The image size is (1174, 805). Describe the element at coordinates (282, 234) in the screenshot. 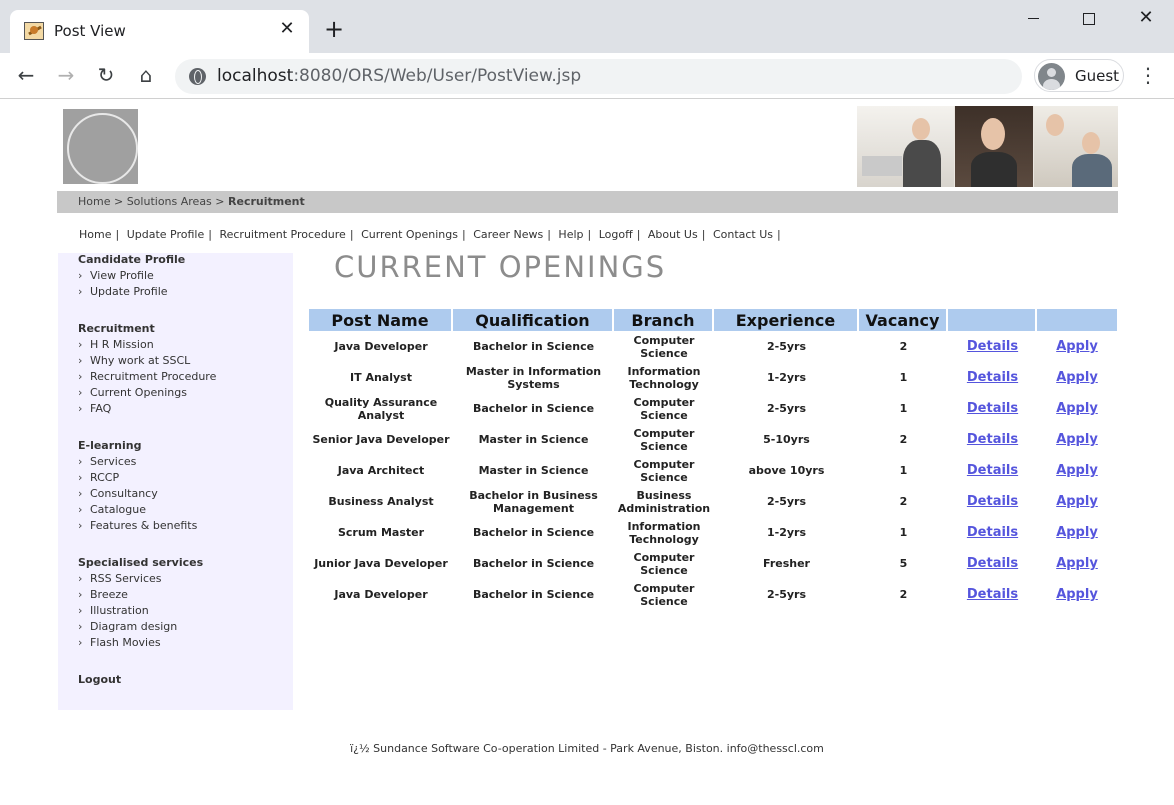

I see `nav-recruitment-procedure: Recruitment Procedure` at that location.